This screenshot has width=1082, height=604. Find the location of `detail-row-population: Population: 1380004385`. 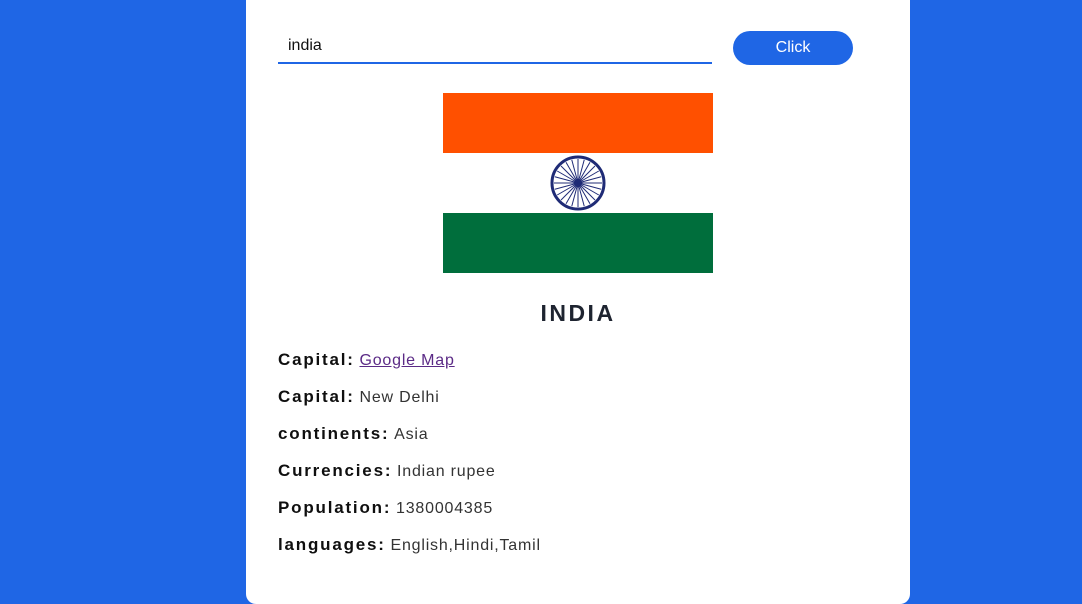

detail-row-population: Population: 1380004385 is located at coordinates (578, 514).